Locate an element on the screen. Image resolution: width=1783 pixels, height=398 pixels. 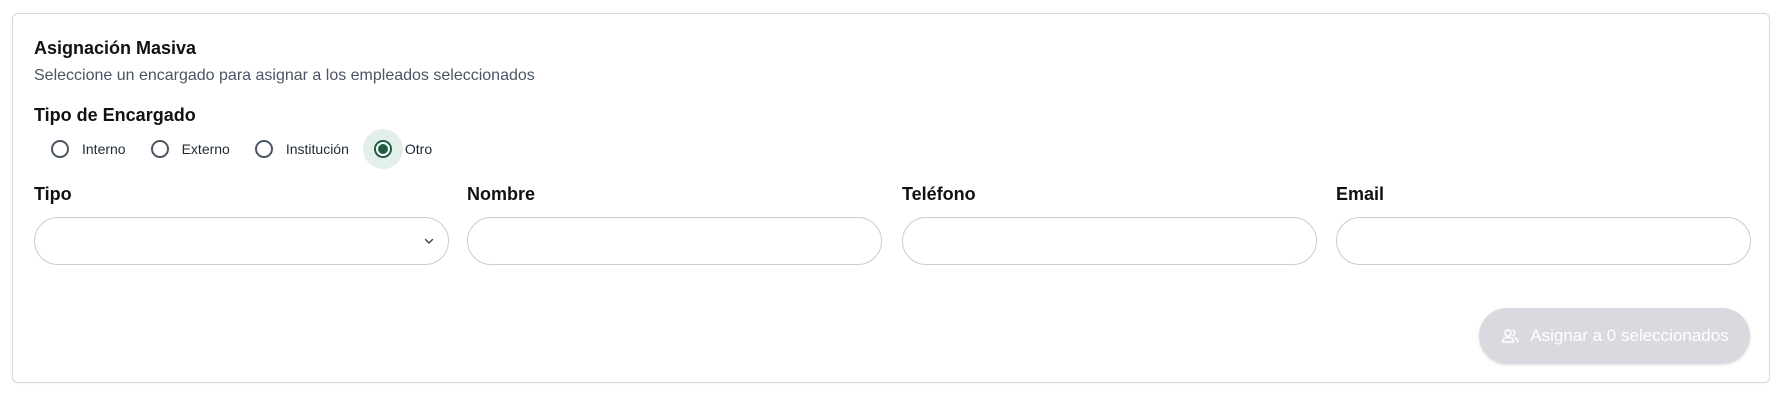
manager-type-radio-group: Interno Externo Institución Otro is located at coordinates (243, 149).